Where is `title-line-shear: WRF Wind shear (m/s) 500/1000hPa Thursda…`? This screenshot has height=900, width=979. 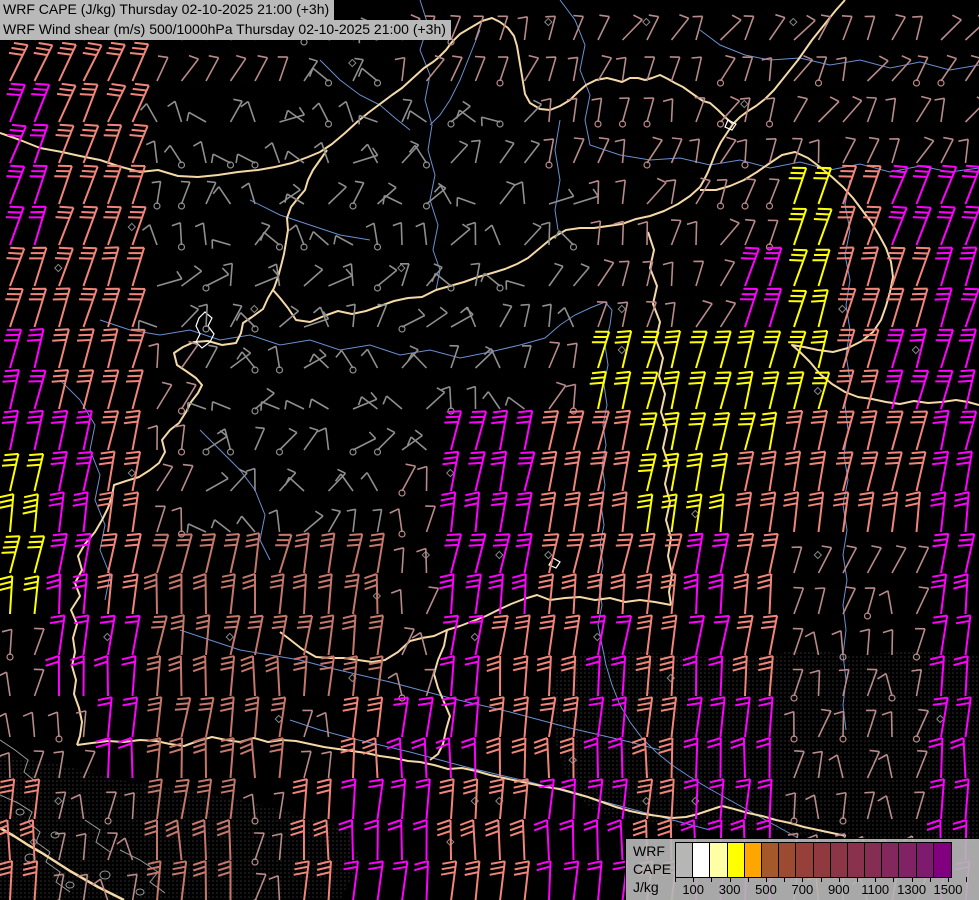
title-line-shear: WRF Wind shear (m/s) 500/1000hPa Thursda… is located at coordinates (225, 30).